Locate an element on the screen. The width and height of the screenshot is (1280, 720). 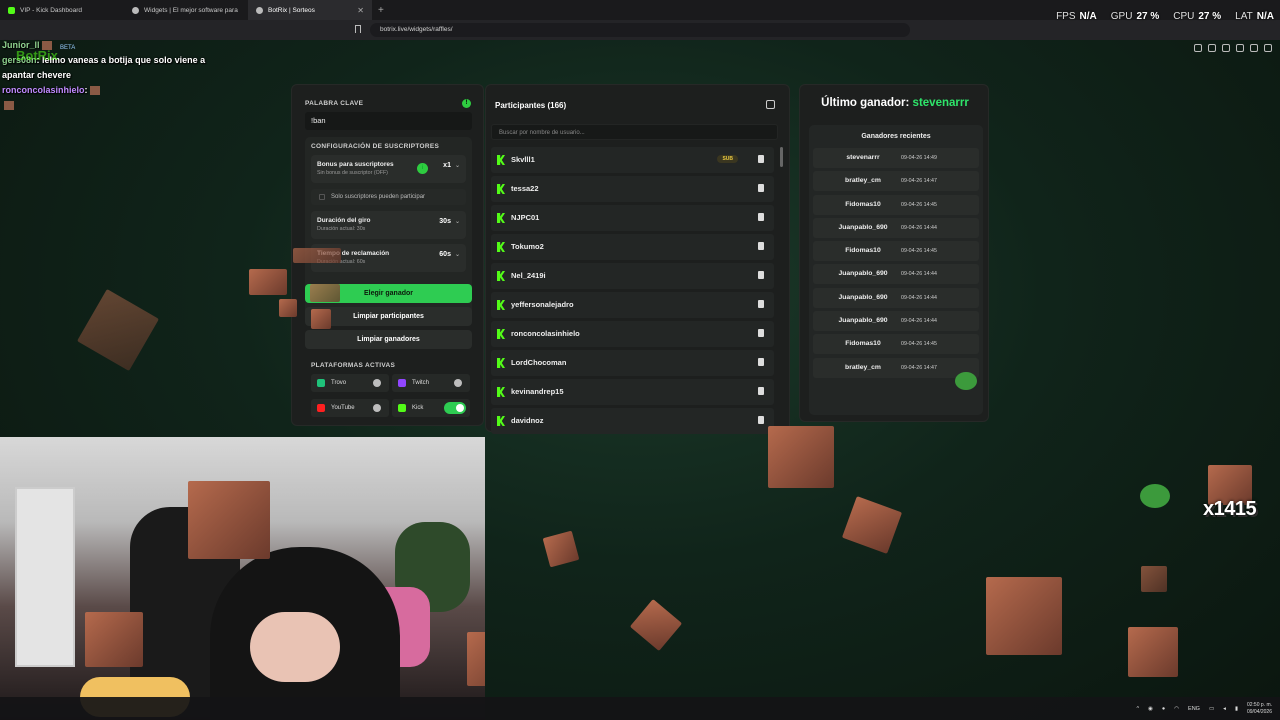
address-bar-row: botrix.live/widgets/raffles/ is located at coordinates (640, 36).